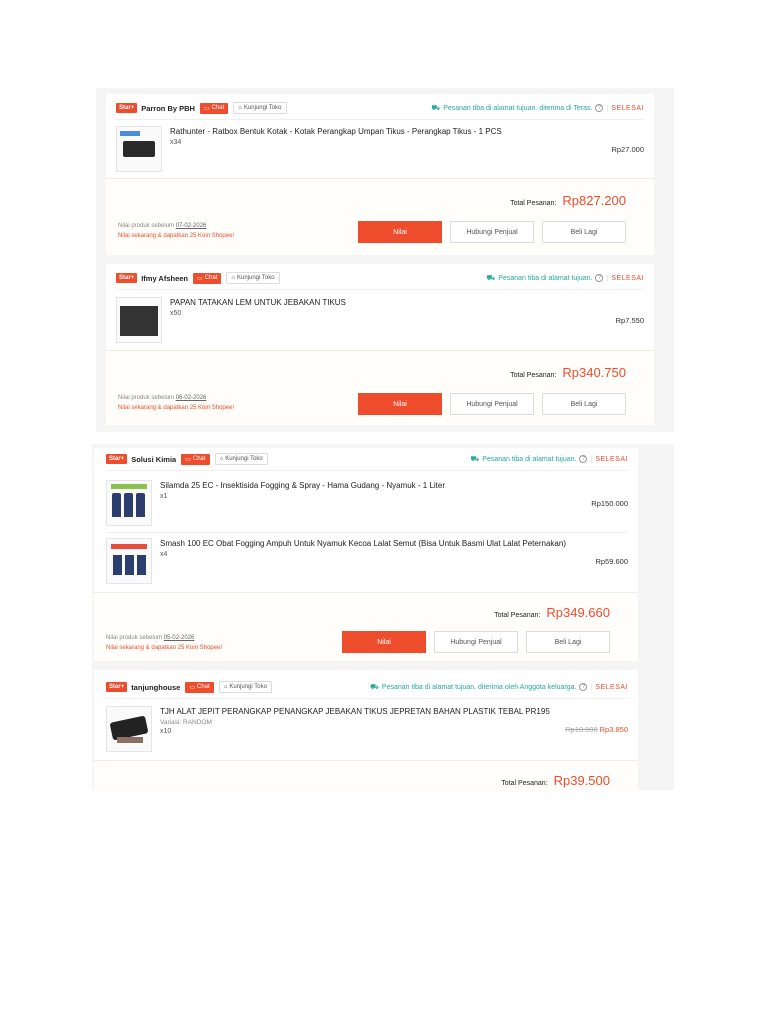  Describe the element at coordinates (186, 722) in the screenshot. I see `product-variant: Variasi: RANDOM` at that location.